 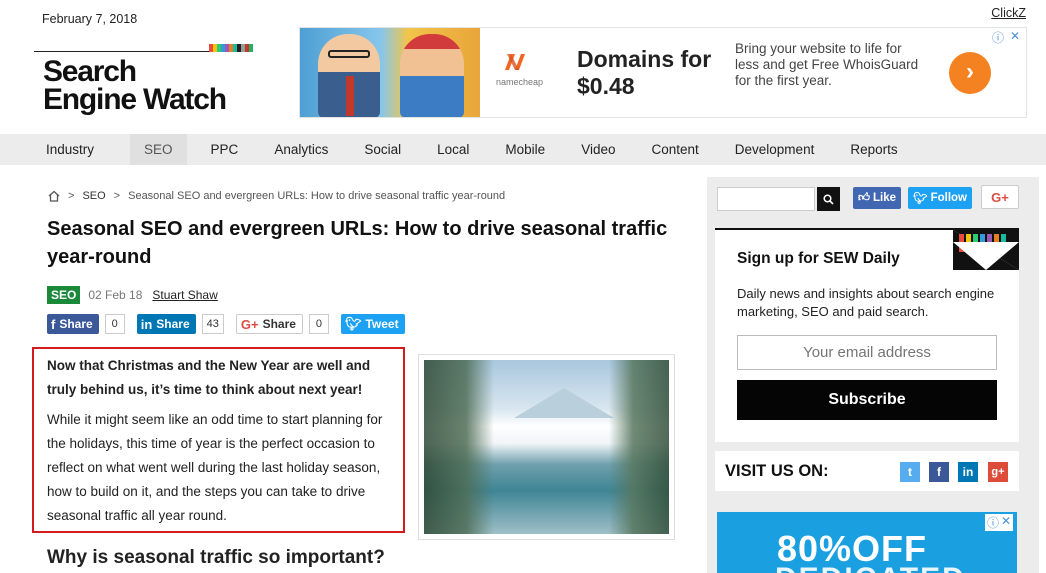 I want to click on facebook-like-button: 👍︎ Like, so click(x=877, y=198).